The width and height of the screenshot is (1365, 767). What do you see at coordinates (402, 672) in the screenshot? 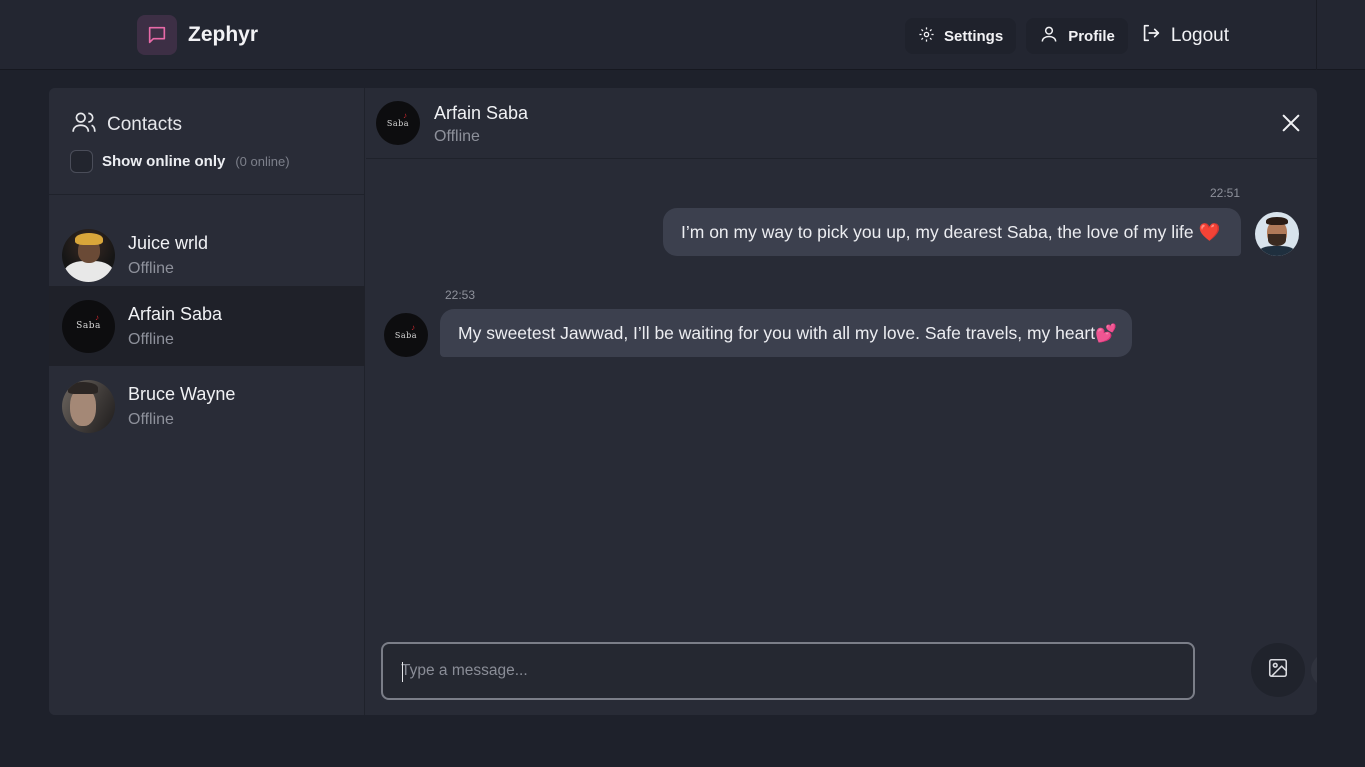
I see `text-caret` at bounding box center [402, 672].